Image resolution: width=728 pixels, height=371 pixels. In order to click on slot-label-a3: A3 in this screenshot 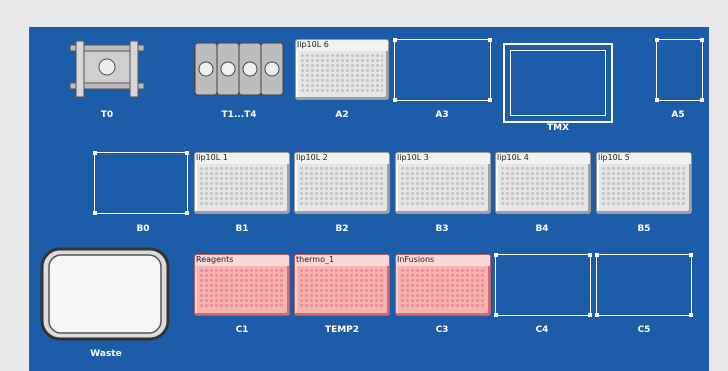, I will do `click(442, 115)`.